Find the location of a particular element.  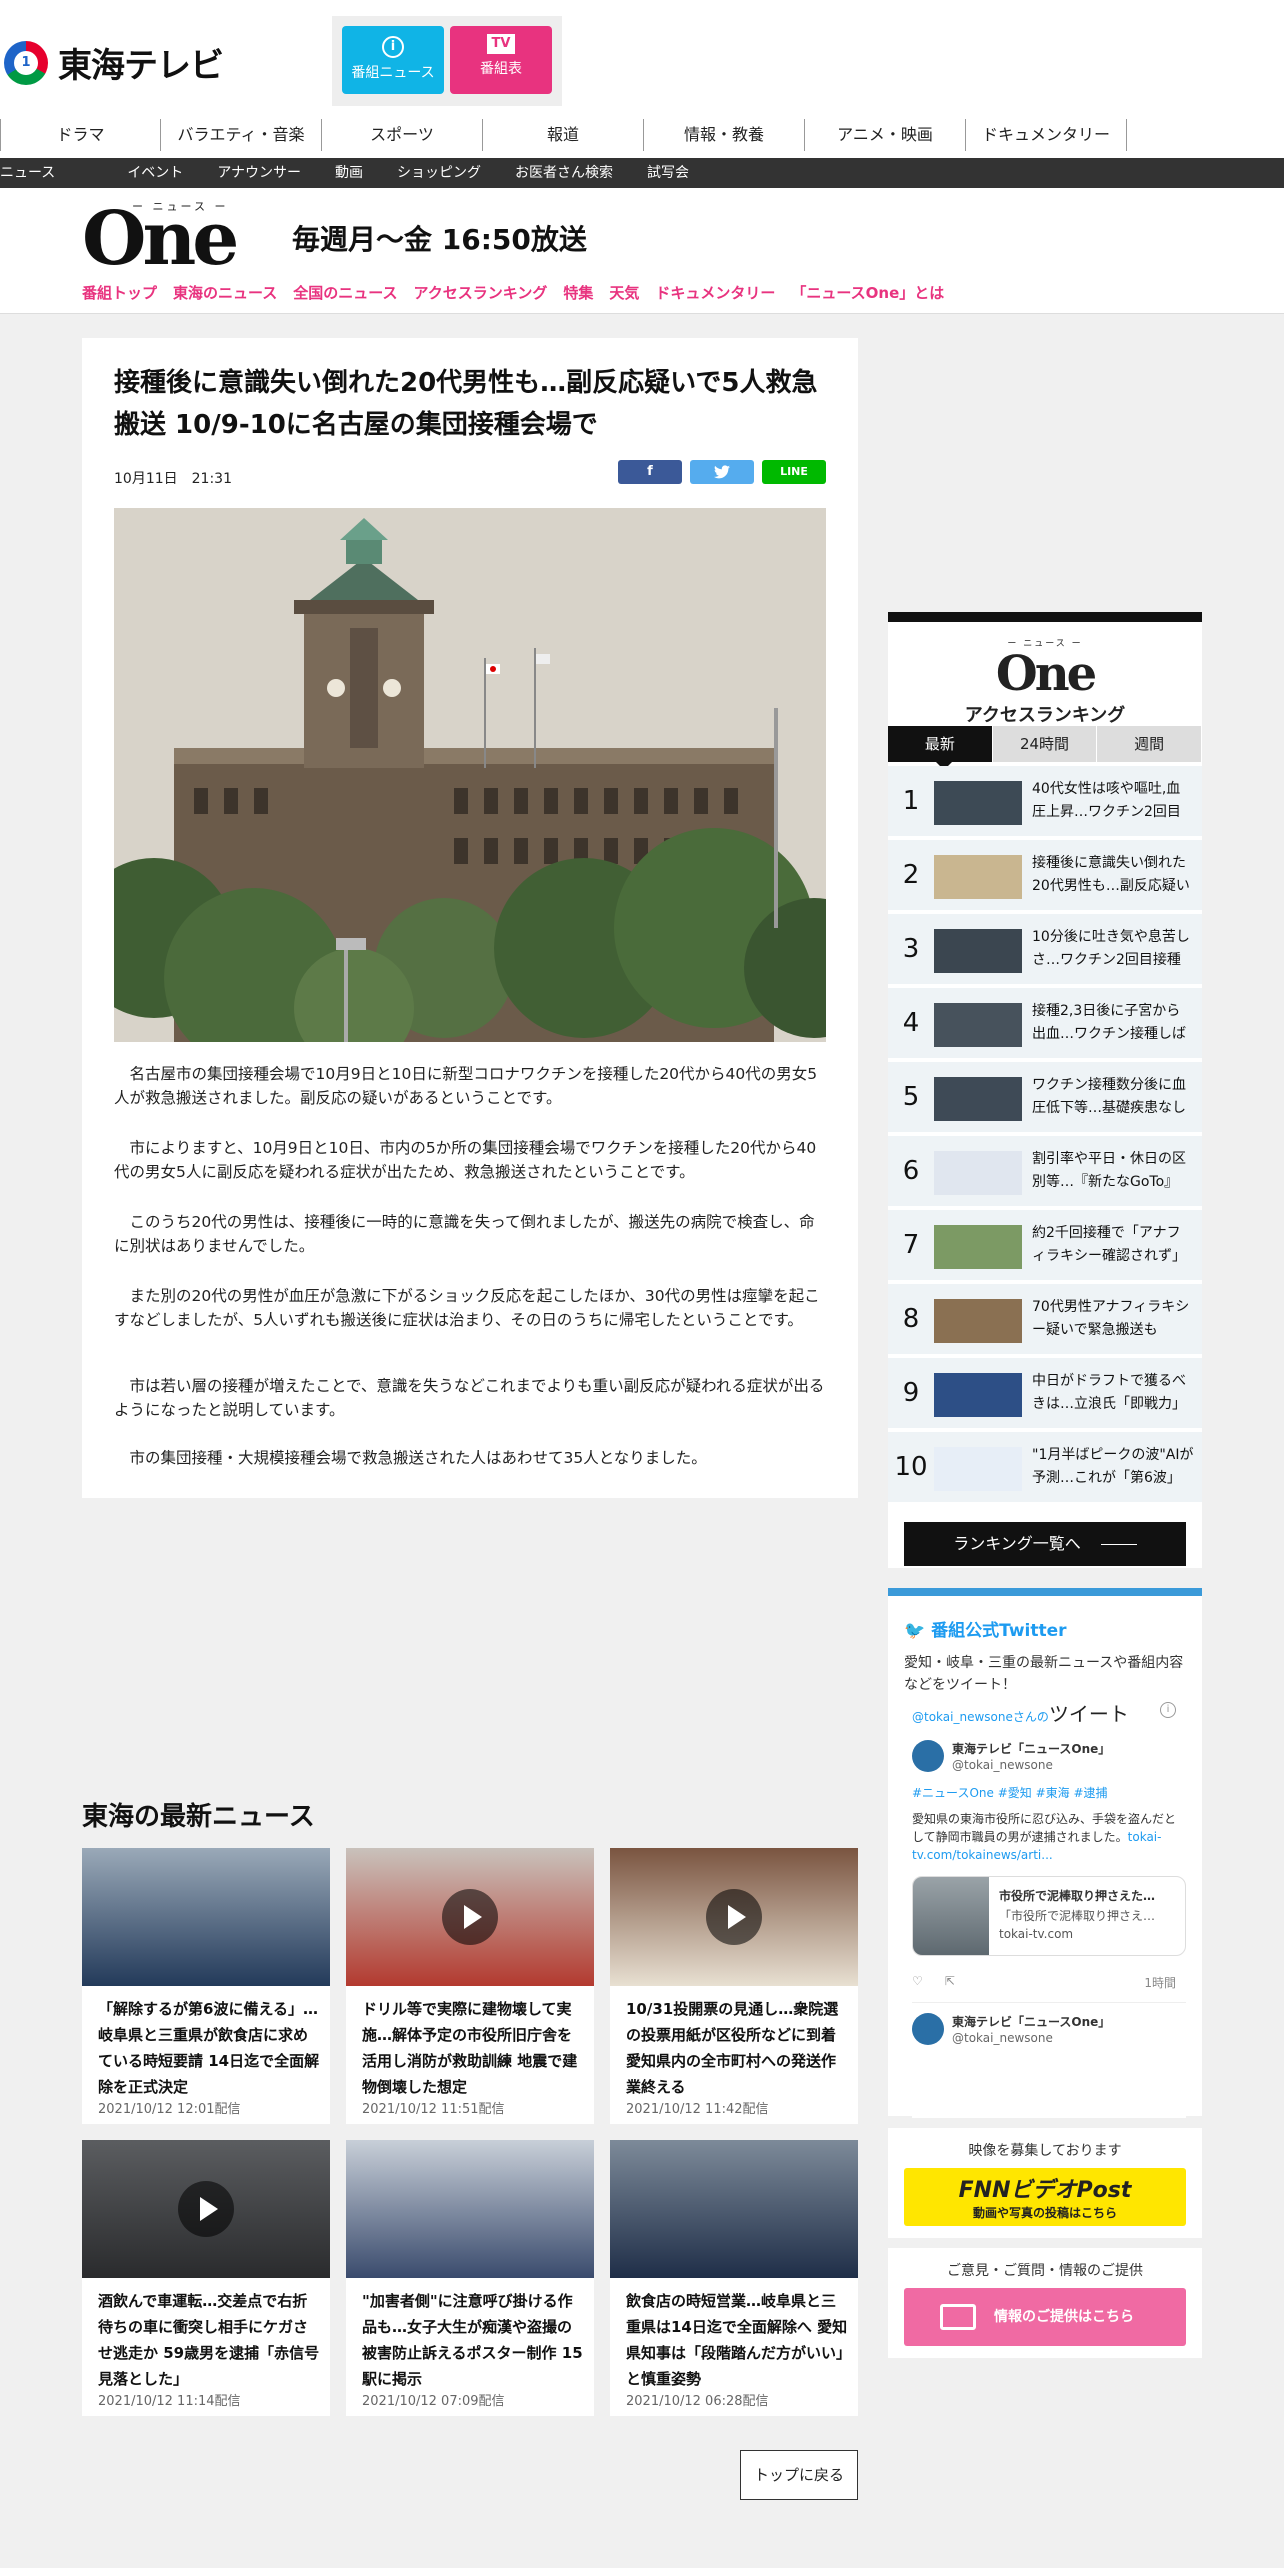

line-share-button: LINE is located at coordinates (794, 472).